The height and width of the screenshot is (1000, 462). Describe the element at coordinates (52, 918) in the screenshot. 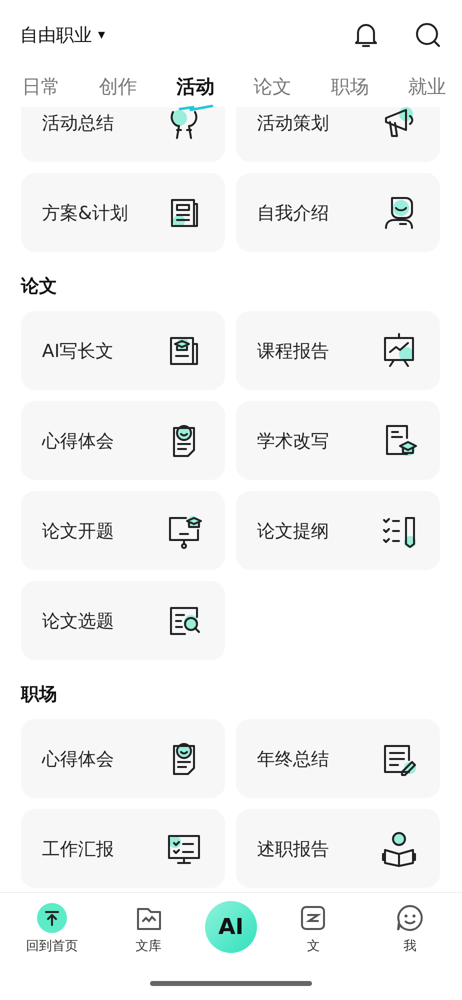

I see `arrow-up-icon` at that location.